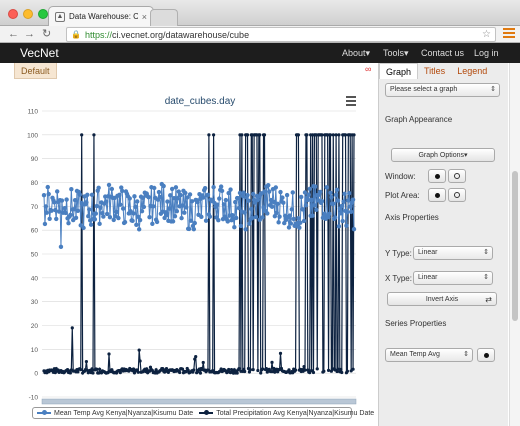 Image resolution: width=520 pixels, height=426 pixels. What do you see at coordinates (486, 53) in the screenshot?
I see `nav-login: Log in` at bounding box center [486, 53].